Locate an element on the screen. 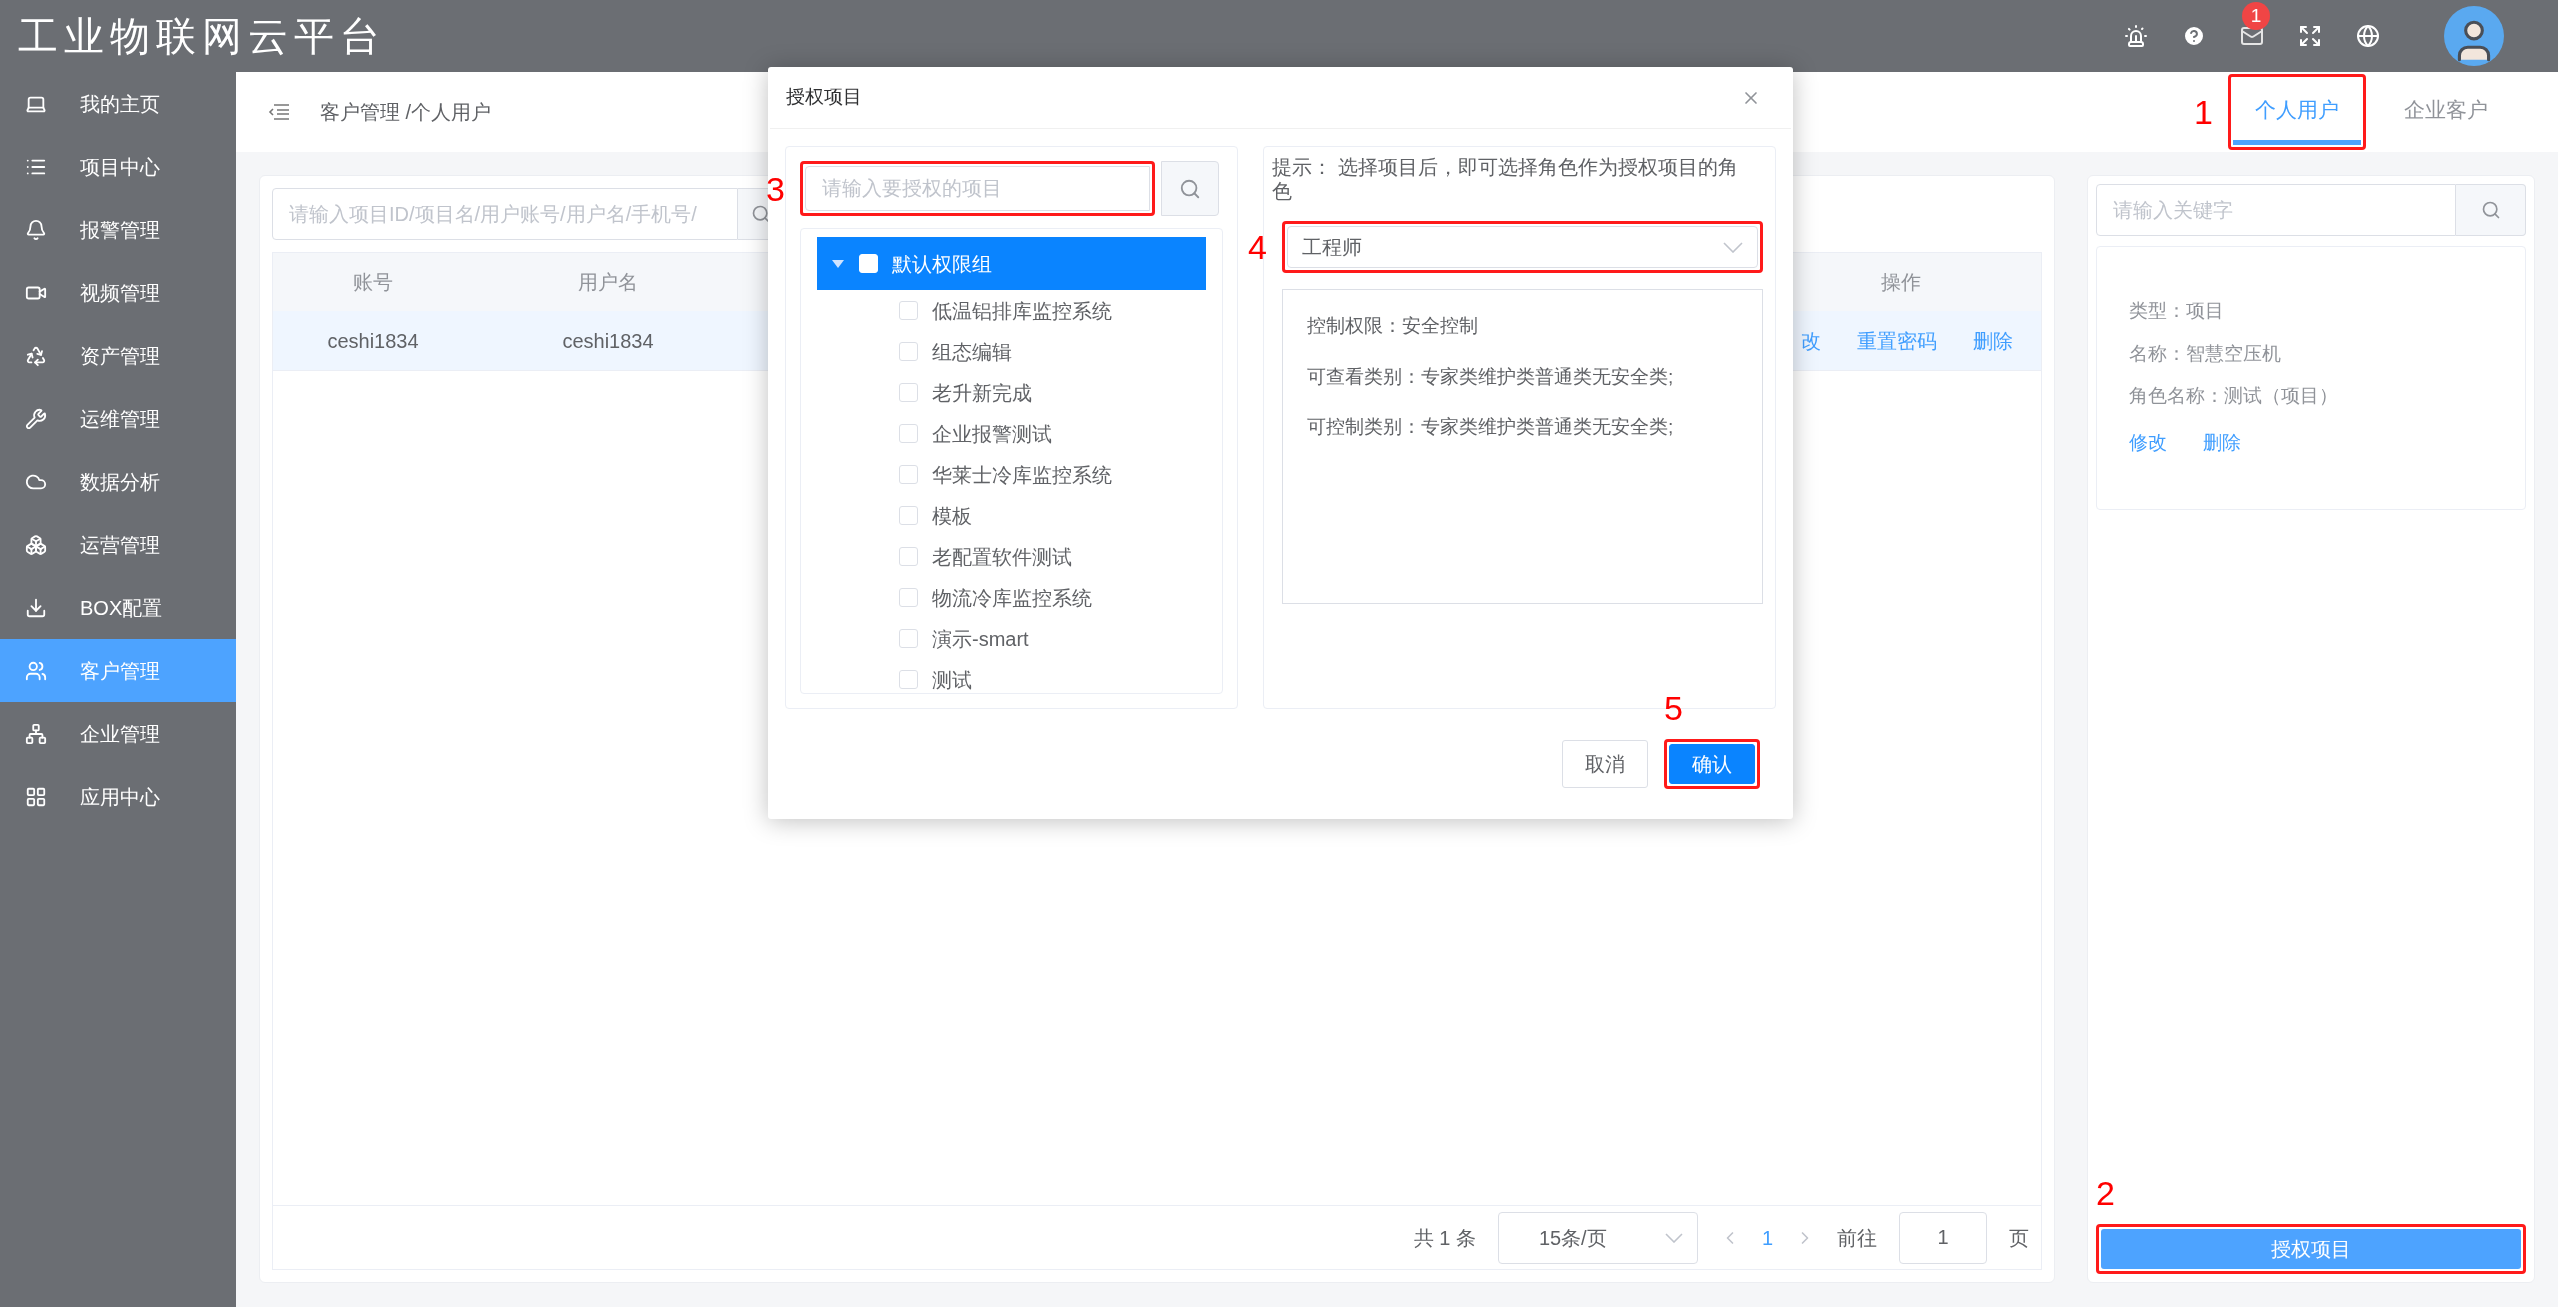 The image size is (2558, 1307). tree-node-label: 老配置软件测试 is located at coordinates (1002, 557).